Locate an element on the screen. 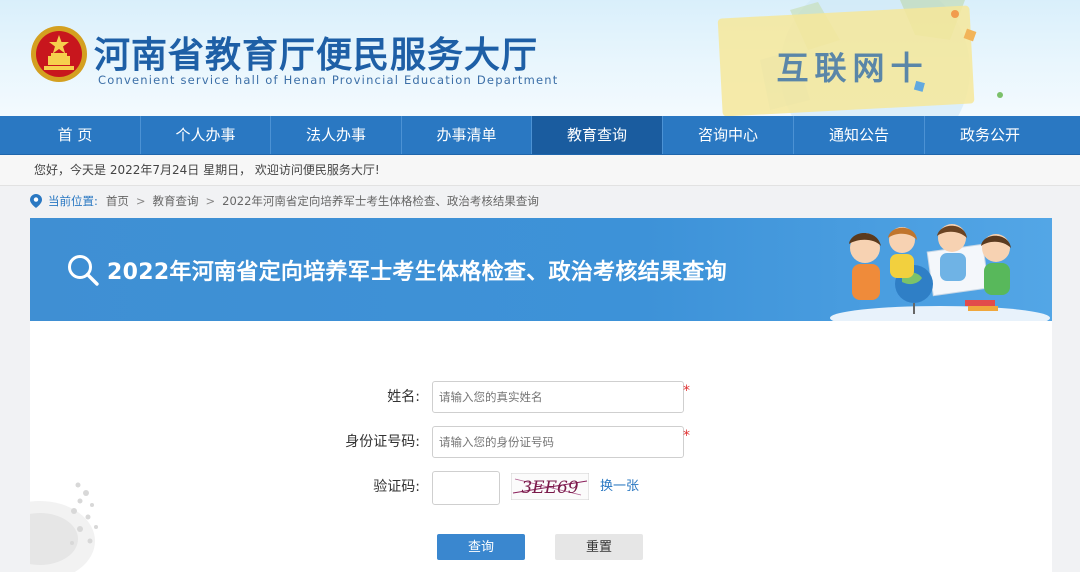 The image size is (1080, 572). captcha-input is located at coordinates (466, 488).